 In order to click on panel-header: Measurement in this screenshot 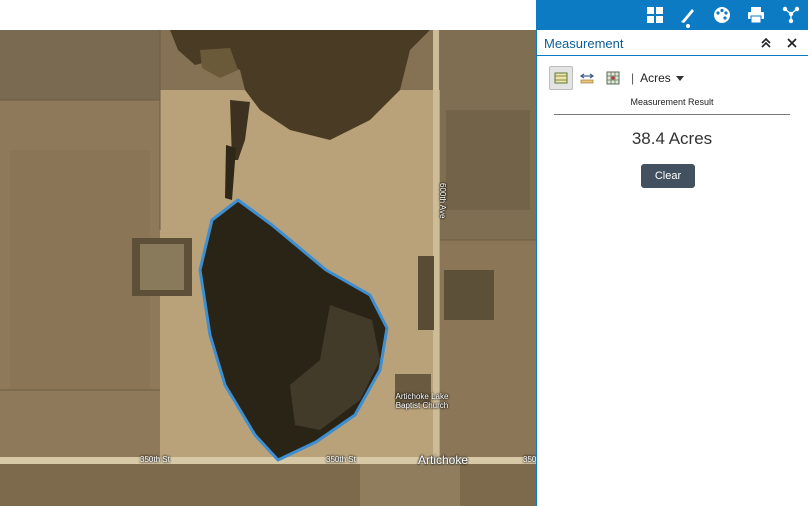, I will do `click(672, 43)`.